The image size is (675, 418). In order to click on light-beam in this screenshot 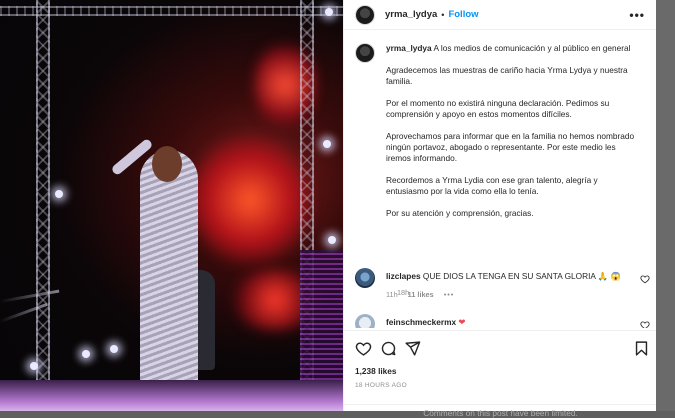, I will do `click(30, 296)`.